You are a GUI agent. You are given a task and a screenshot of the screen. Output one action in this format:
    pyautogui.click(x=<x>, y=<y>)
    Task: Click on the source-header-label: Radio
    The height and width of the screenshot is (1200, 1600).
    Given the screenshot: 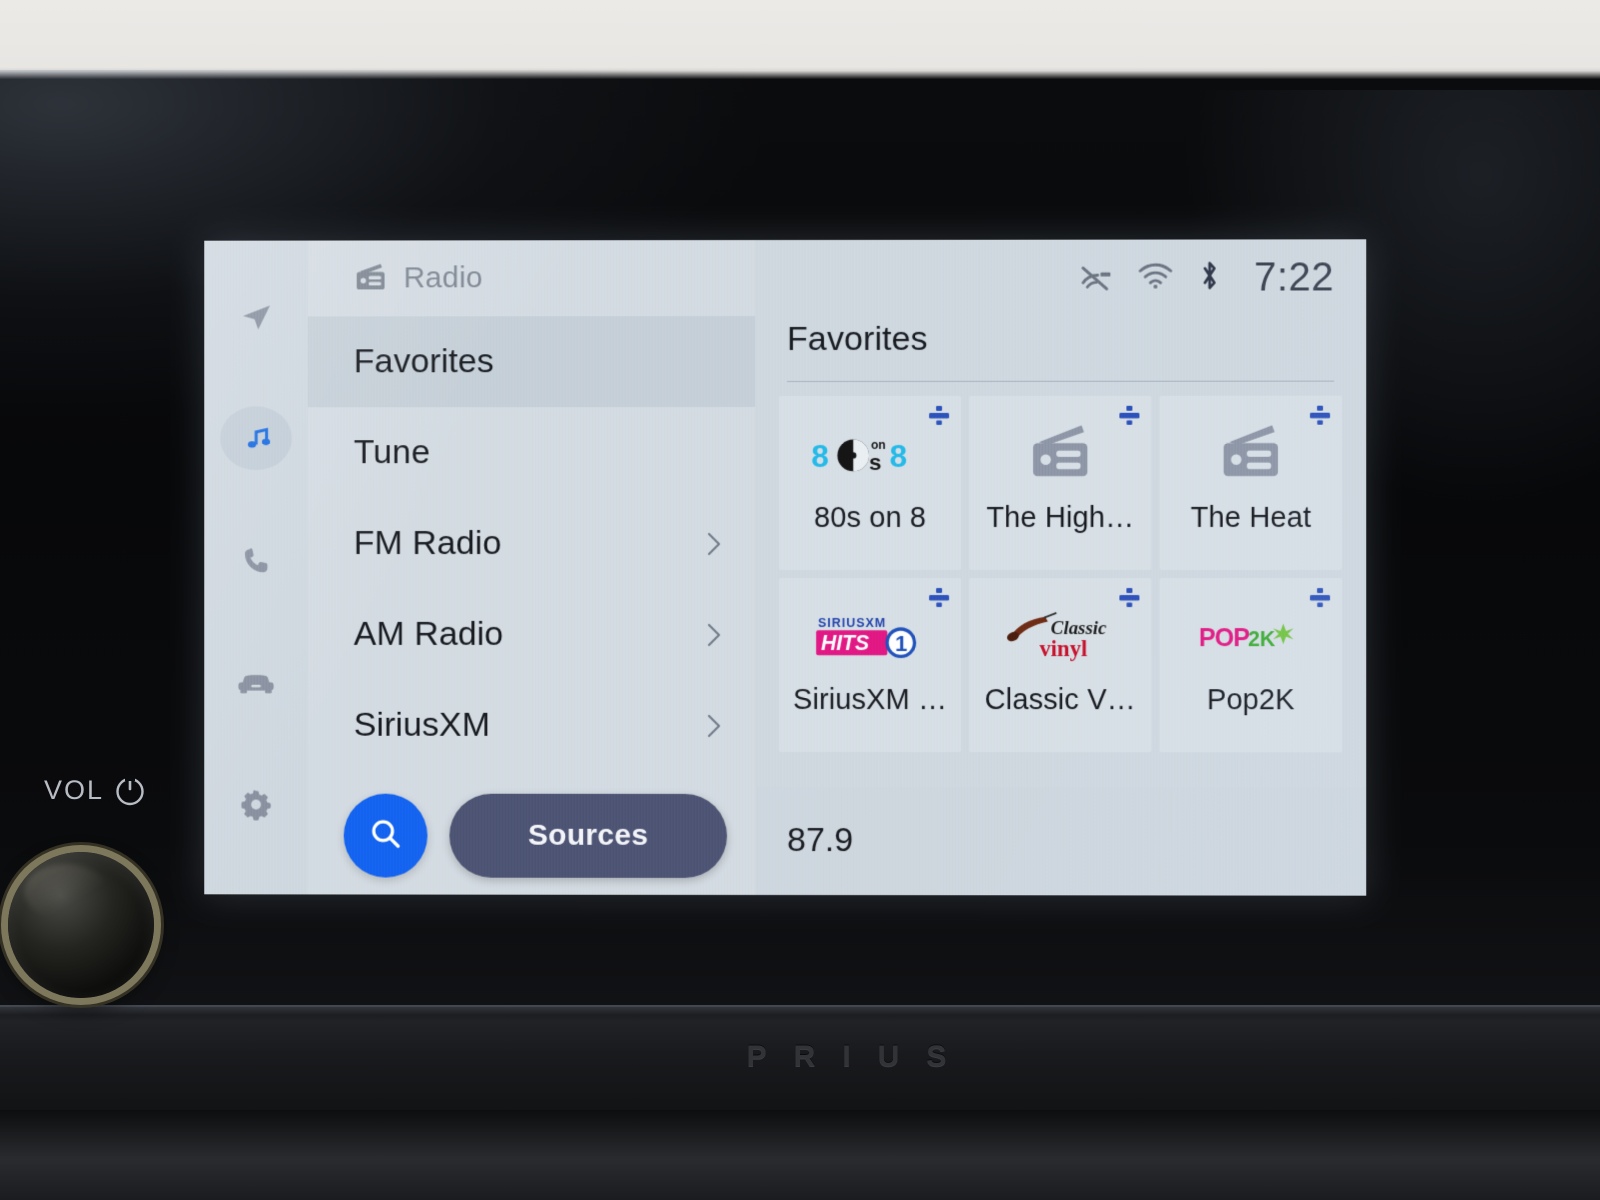 What is the action you would take?
    pyautogui.click(x=443, y=278)
    